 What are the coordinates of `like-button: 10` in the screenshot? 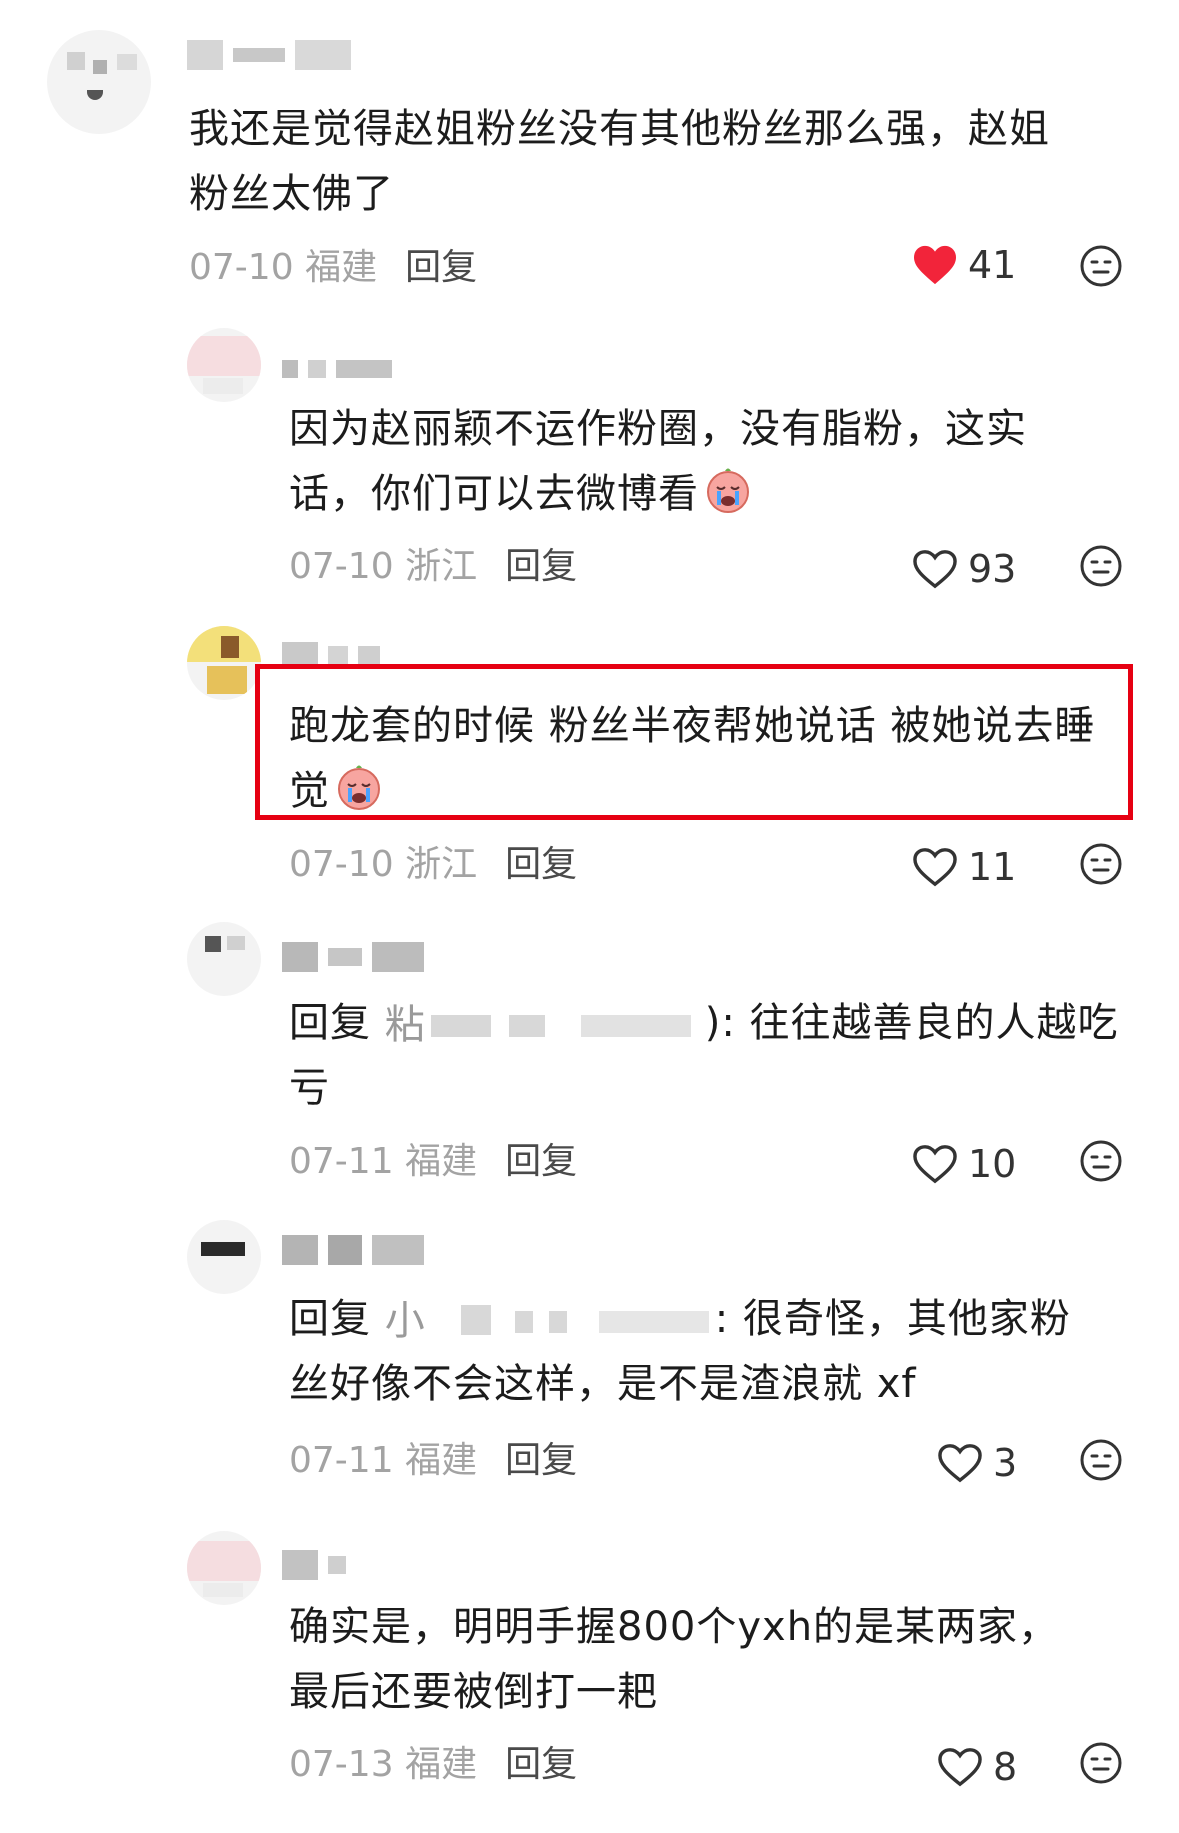 It's located at (964, 1164).